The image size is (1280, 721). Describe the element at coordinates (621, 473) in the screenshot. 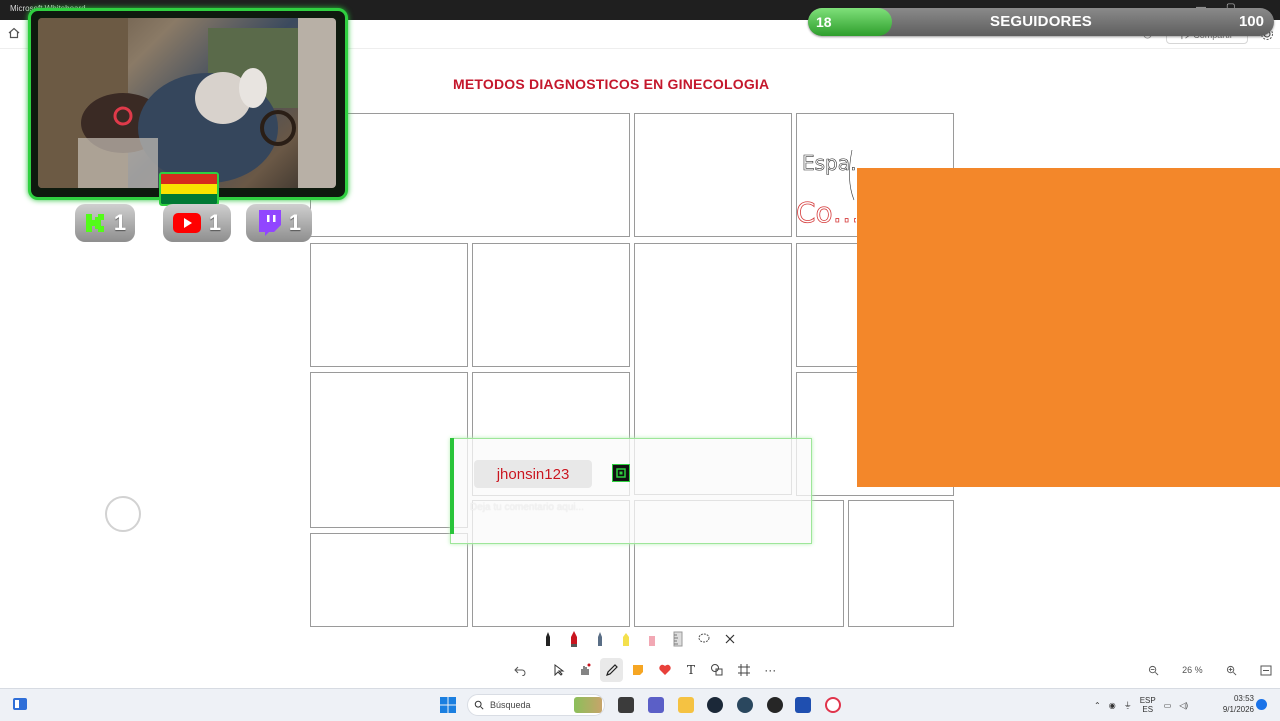

I see `chat-platform-icon` at that location.